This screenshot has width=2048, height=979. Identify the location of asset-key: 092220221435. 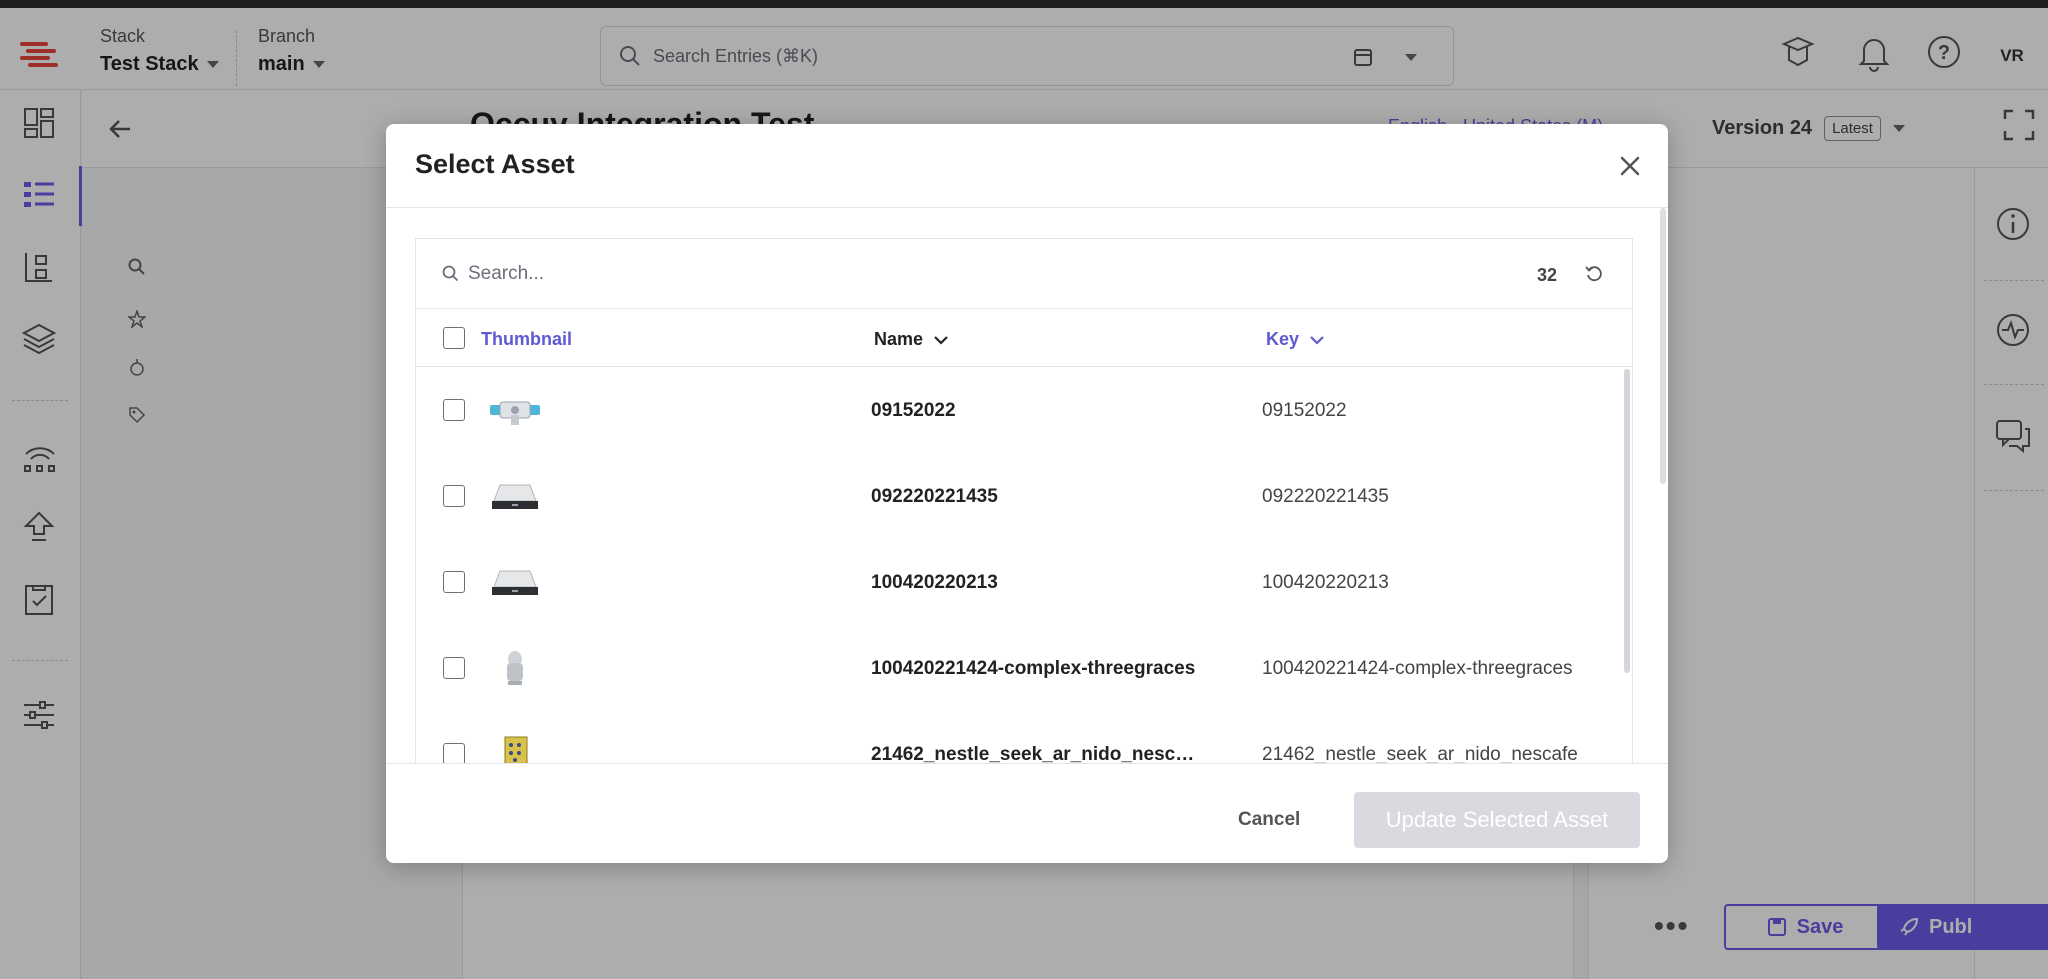
(1325, 496).